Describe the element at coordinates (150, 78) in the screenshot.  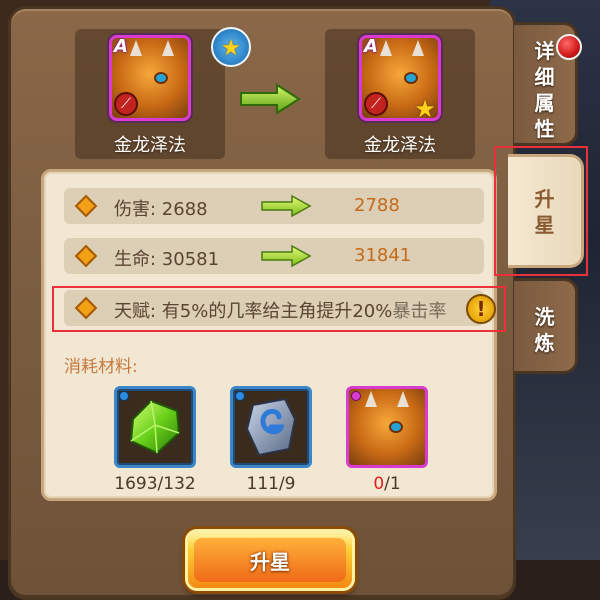
I see `hero-before-portrait: A ⟋` at that location.